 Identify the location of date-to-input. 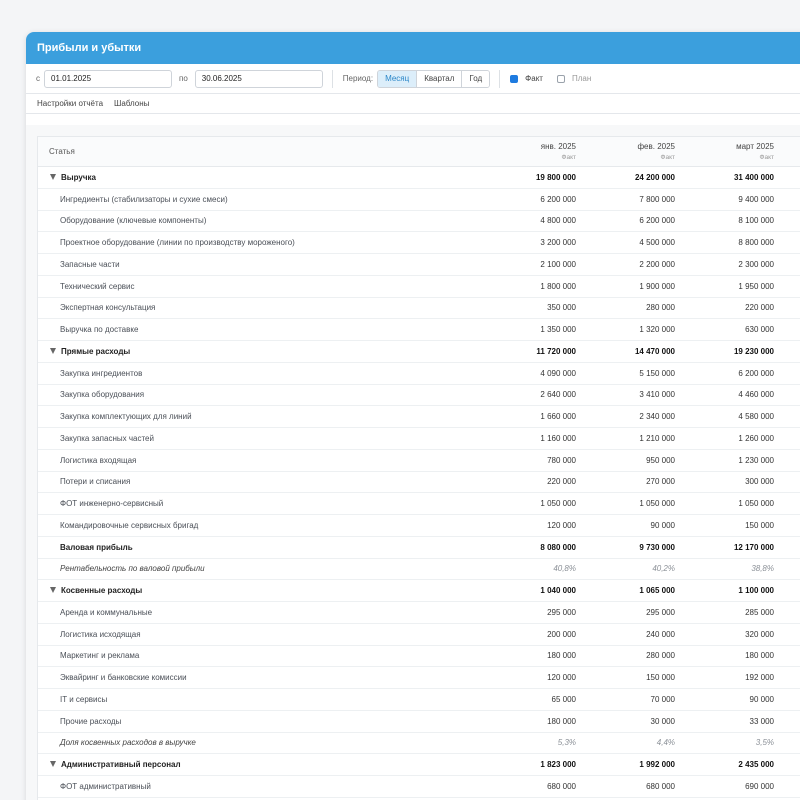
(258, 78).